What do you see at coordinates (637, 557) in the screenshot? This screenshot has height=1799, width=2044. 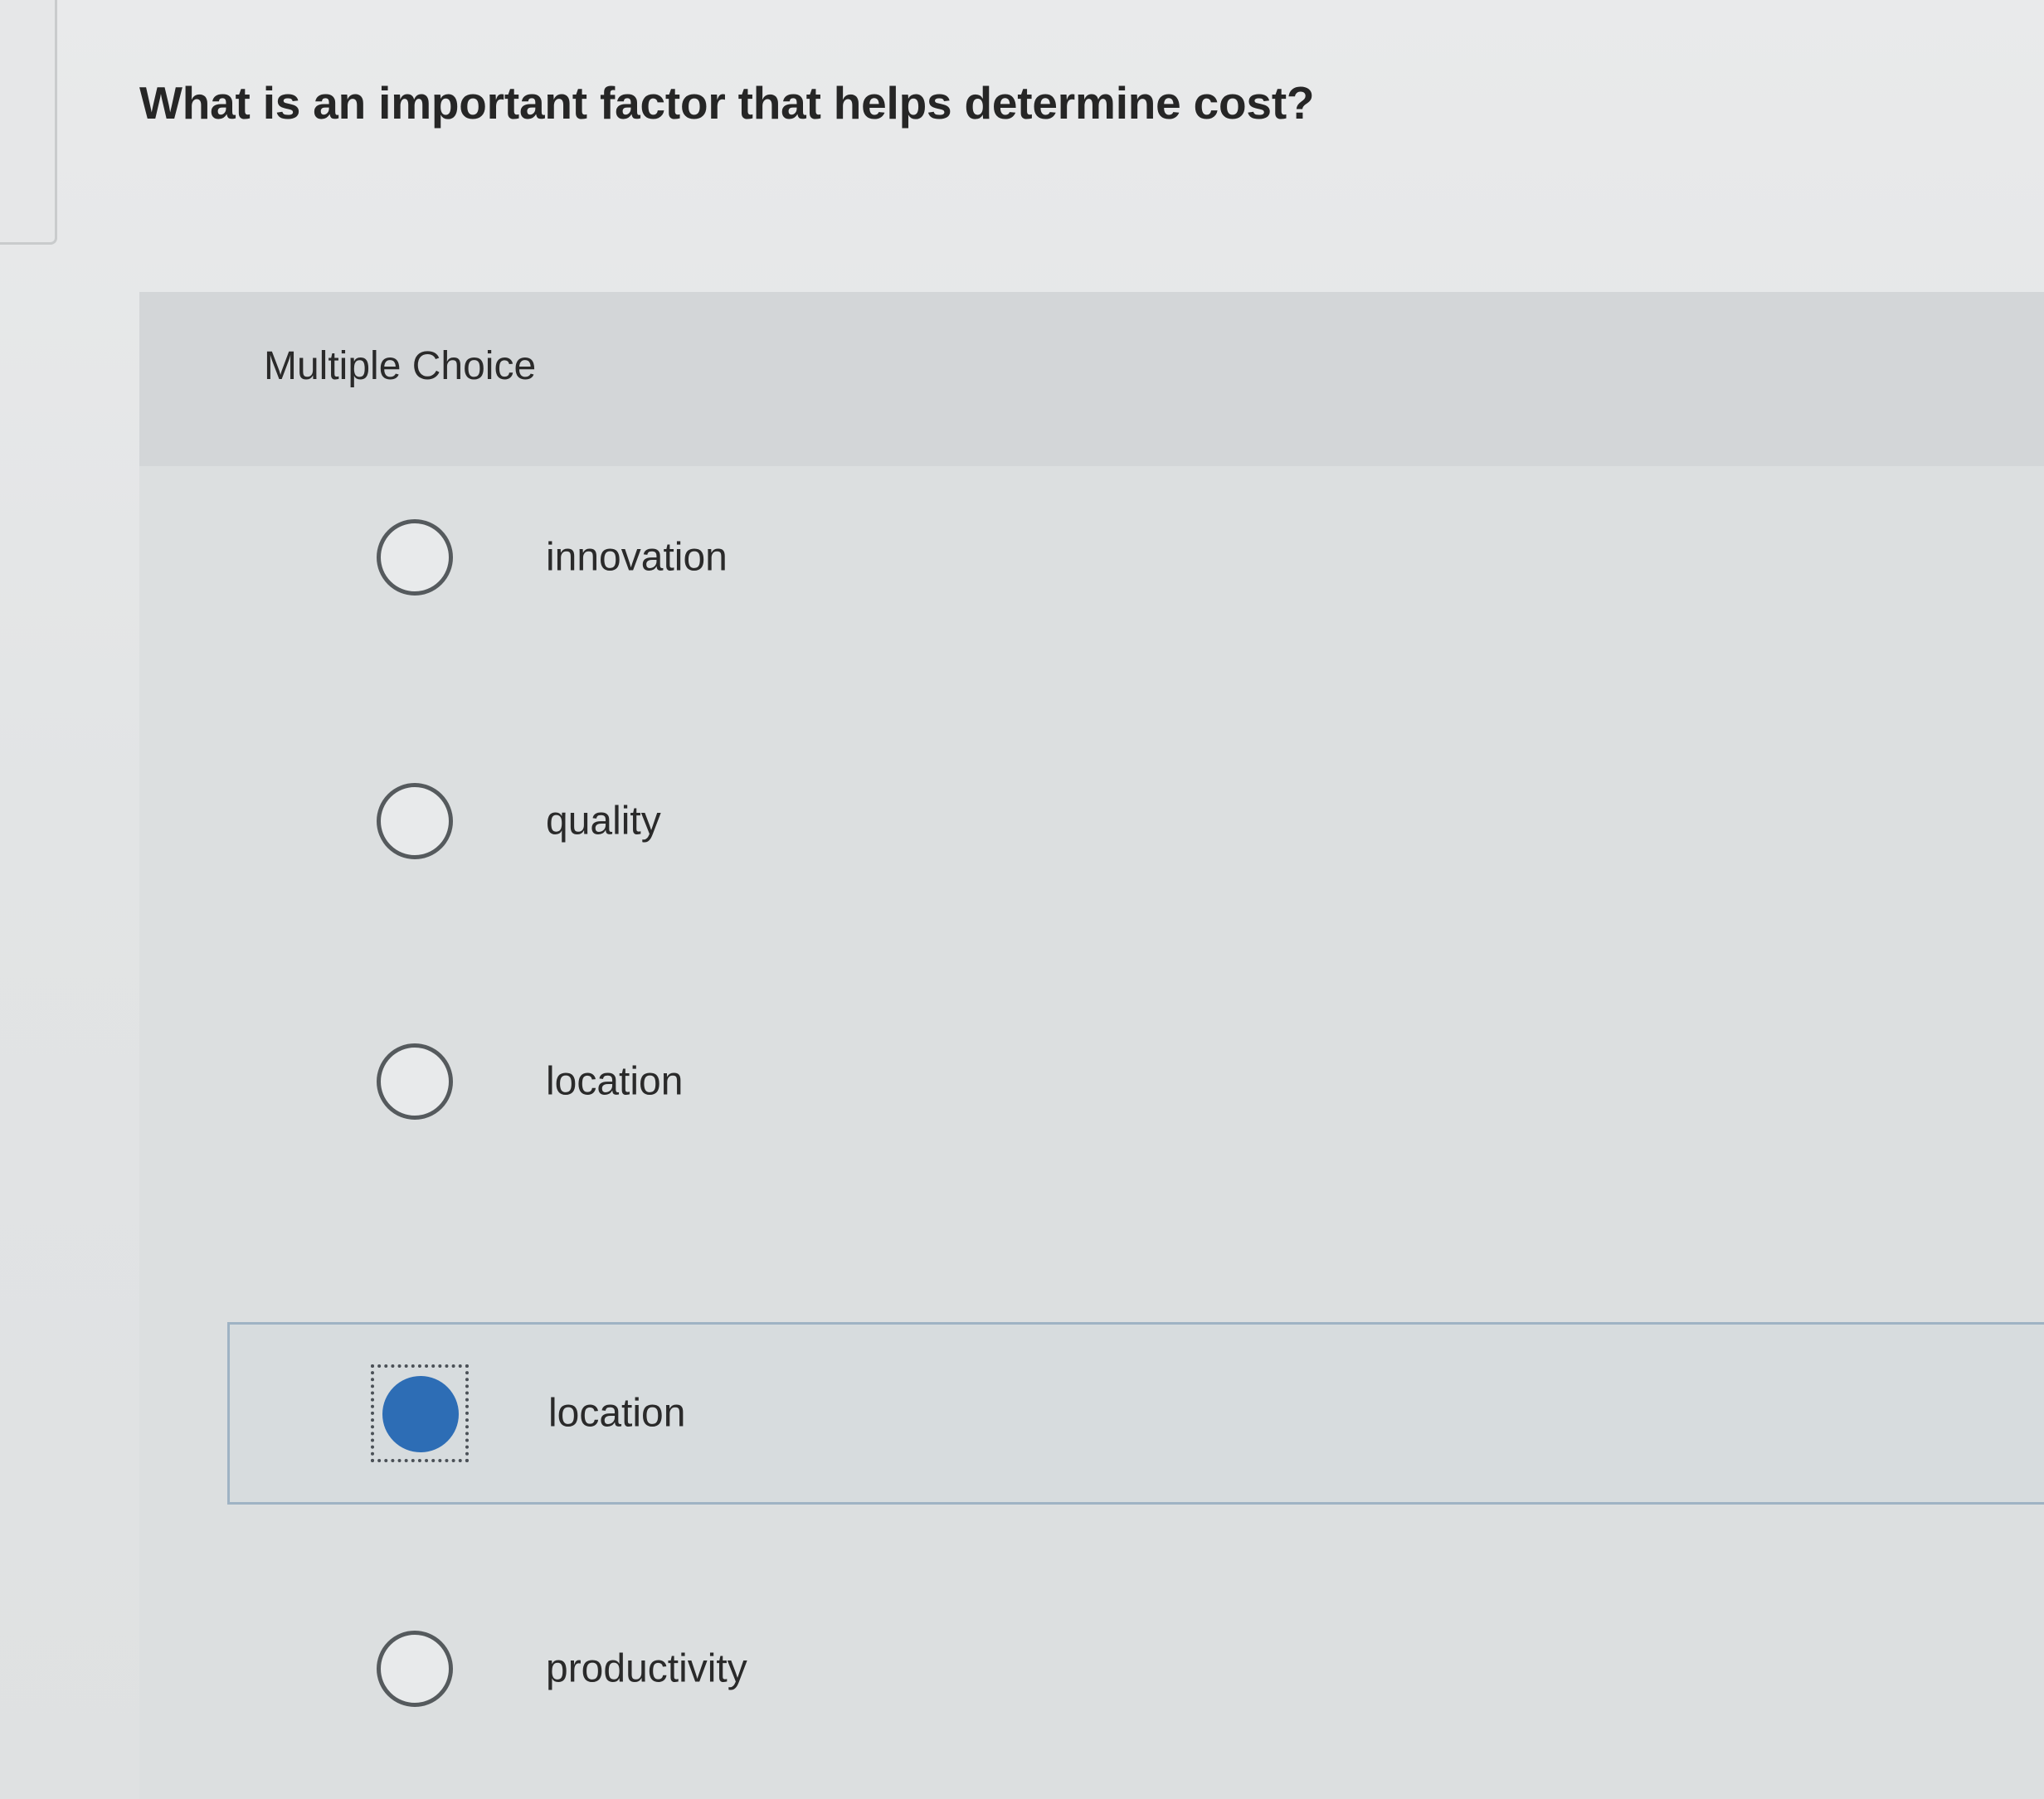 I see `option-label: innovation` at bounding box center [637, 557].